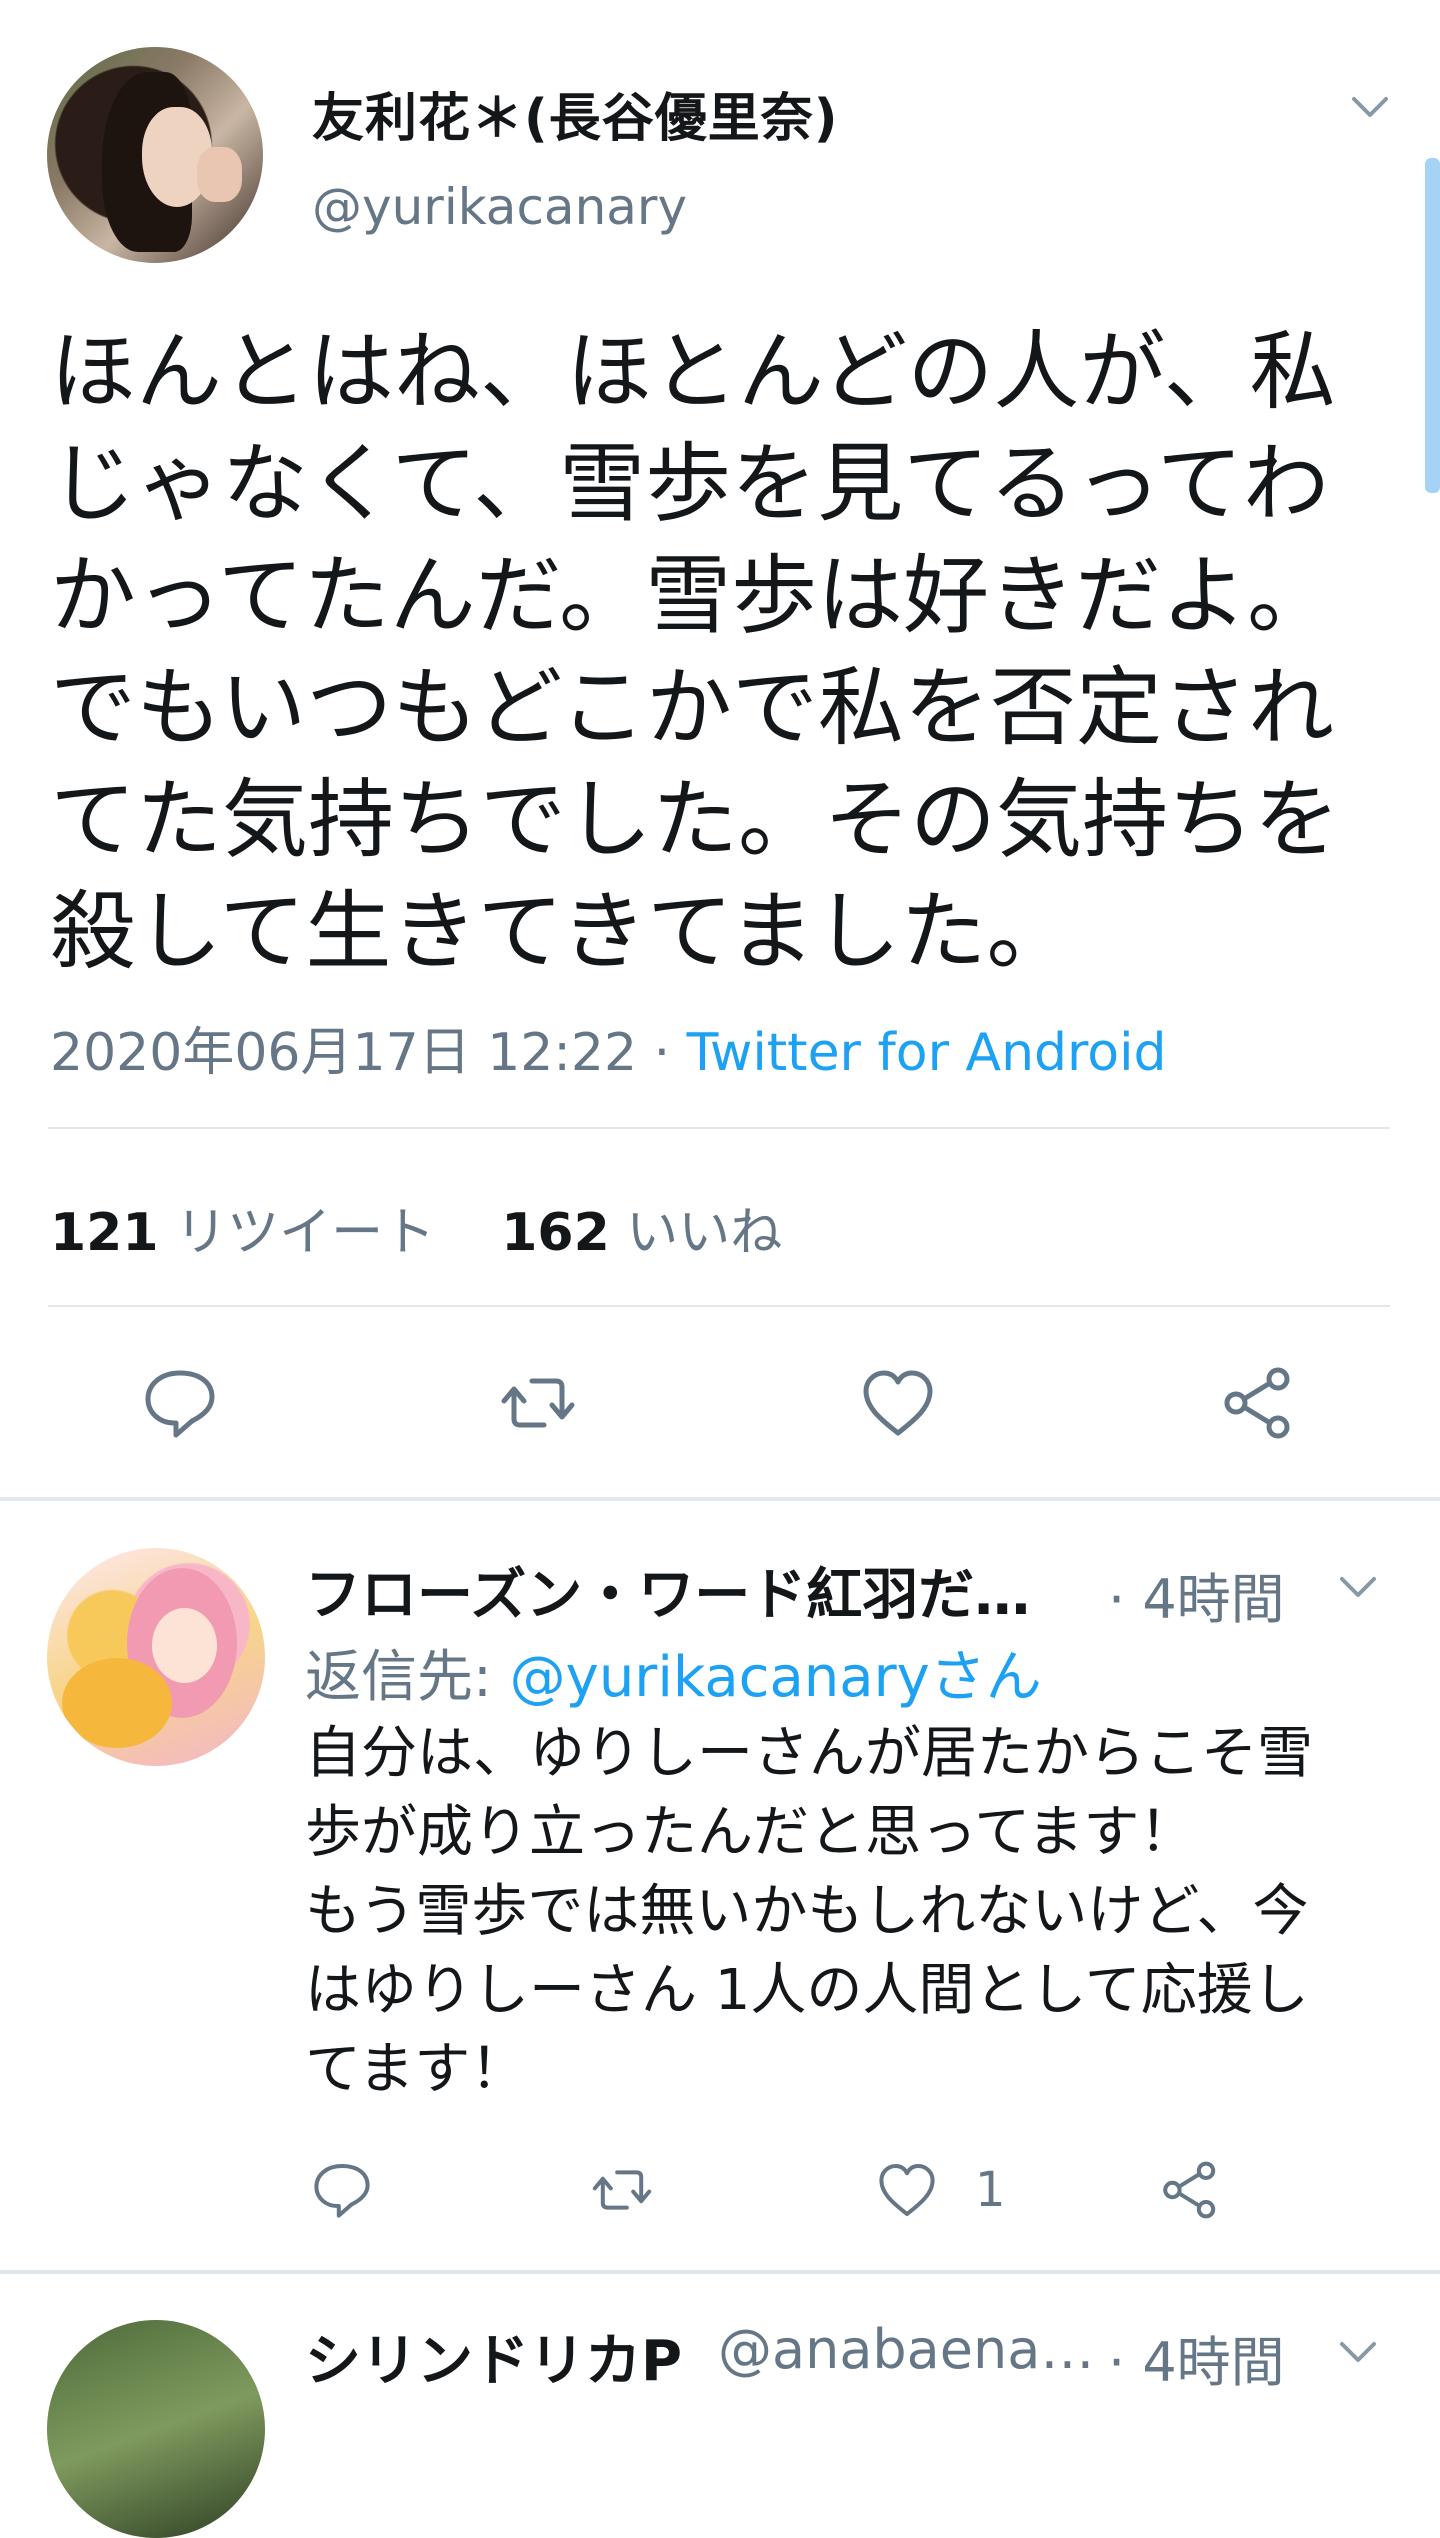  I want to click on retweet-label: リツイート, so click(305, 1233).